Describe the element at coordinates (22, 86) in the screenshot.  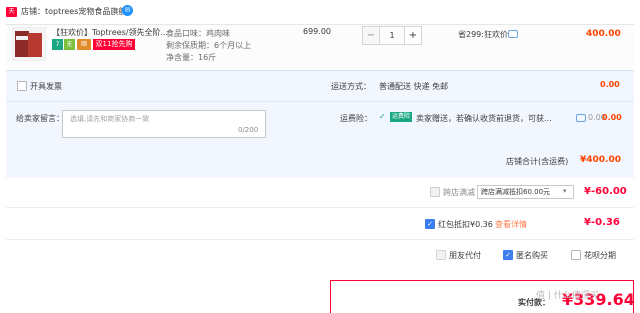
I see `invoice-checkbox` at that location.